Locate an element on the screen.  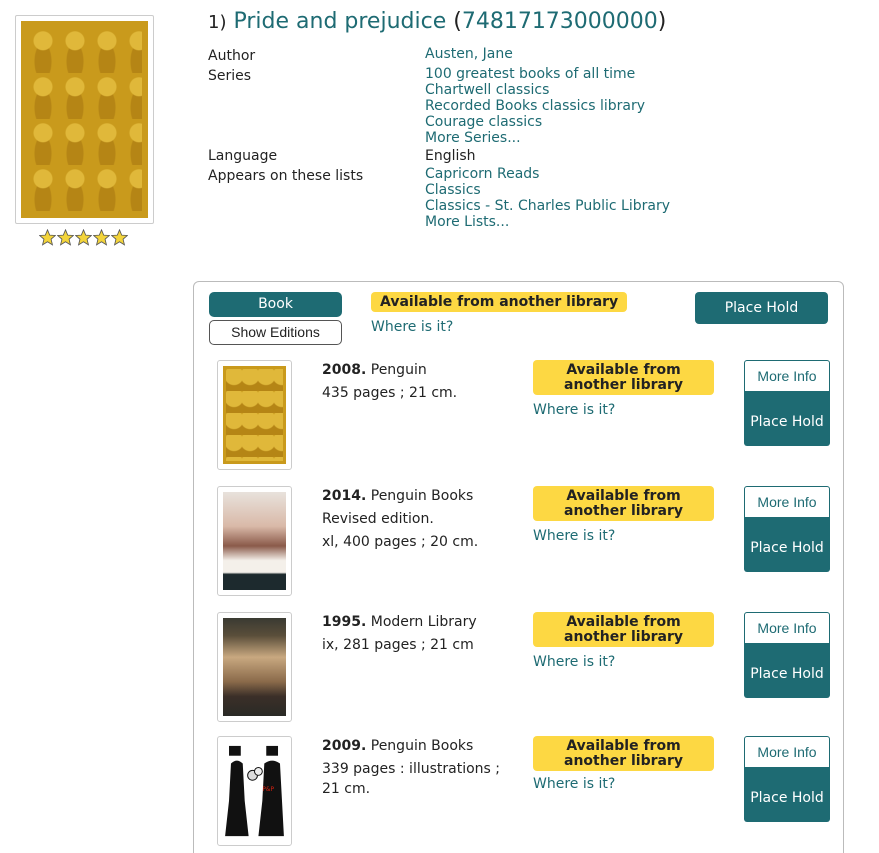
silhouette-illustration: P&P is located at coordinates (254, 791).